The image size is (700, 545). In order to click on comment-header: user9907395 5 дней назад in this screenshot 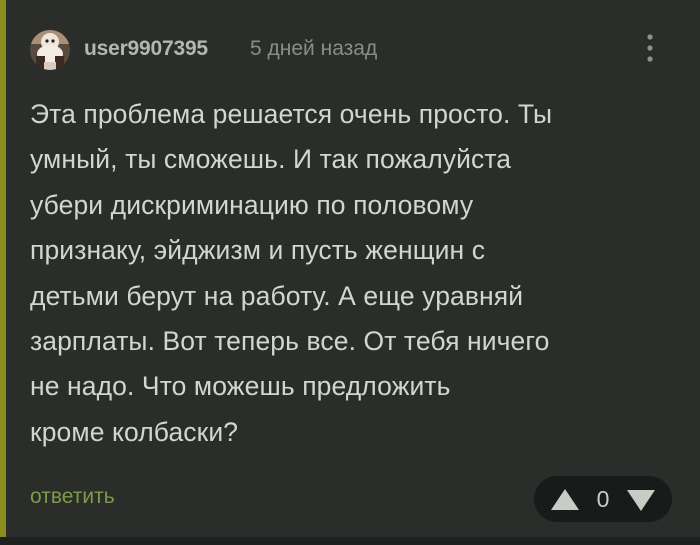, I will do `click(355, 49)`.